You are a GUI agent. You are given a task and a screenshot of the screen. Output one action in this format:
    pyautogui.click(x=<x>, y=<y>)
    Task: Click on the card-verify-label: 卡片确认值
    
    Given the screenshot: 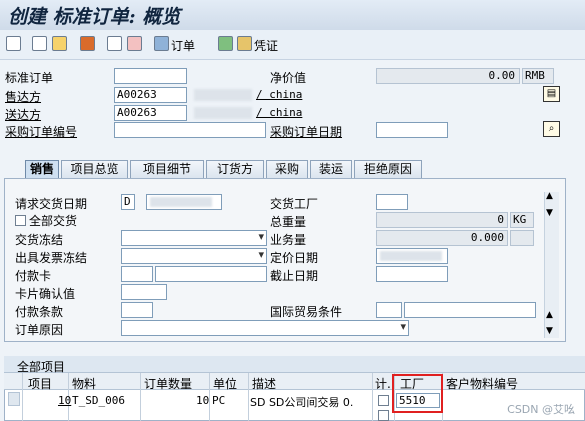 What is the action you would take?
    pyautogui.click(x=45, y=294)
    